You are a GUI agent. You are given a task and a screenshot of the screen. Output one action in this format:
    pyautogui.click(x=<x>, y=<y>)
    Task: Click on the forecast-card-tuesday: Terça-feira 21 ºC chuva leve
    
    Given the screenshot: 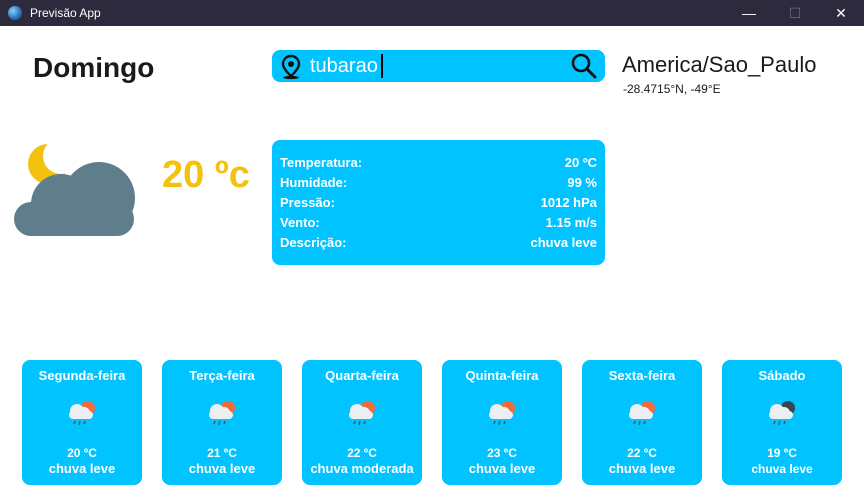 What is the action you would take?
    pyautogui.click(x=222, y=422)
    